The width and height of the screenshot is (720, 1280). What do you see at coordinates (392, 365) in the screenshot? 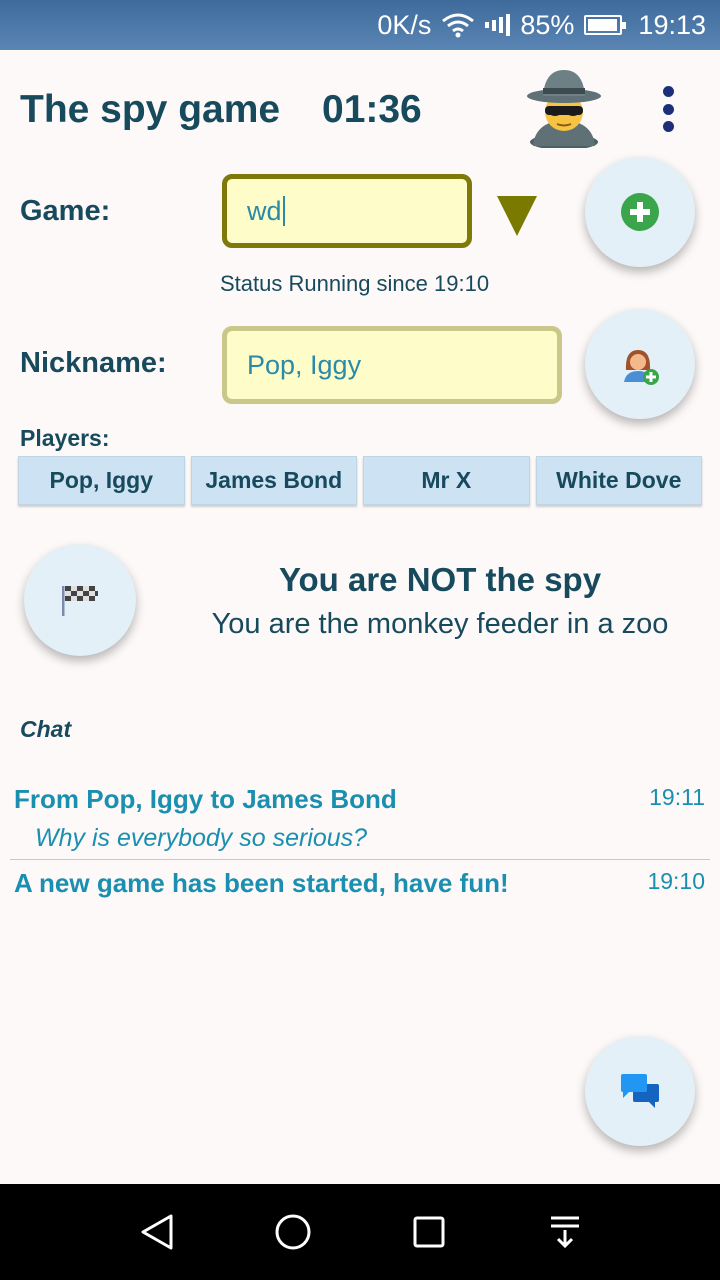
I see `nickname-input: Pop, Iggy` at bounding box center [392, 365].